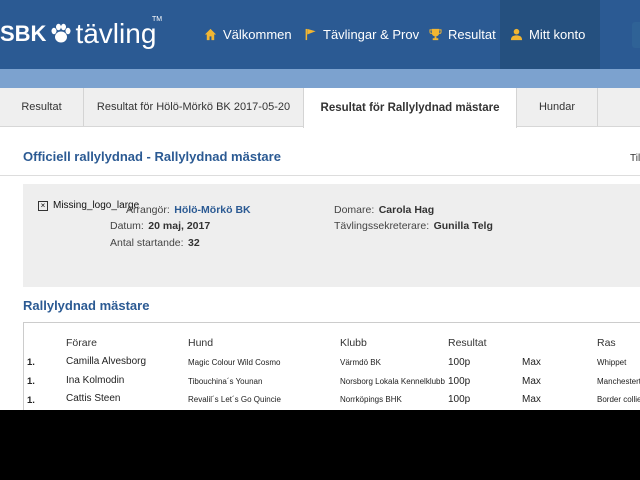 The height and width of the screenshot is (480, 640). I want to click on sekreterare-value: Gunilla Telg, so click(463, 226).